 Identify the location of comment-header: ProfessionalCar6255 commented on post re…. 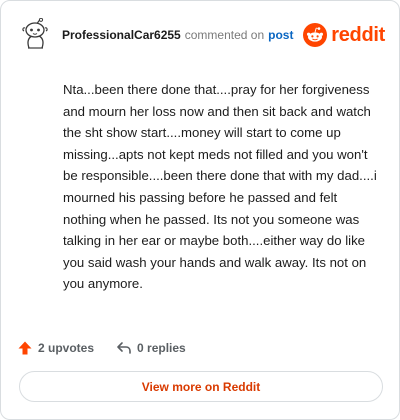
(201, 35).